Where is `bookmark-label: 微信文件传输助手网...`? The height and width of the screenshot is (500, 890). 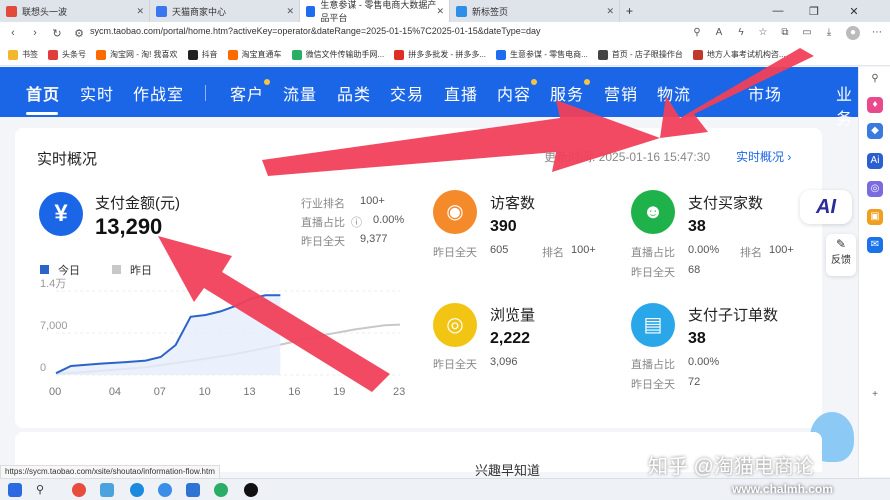 bookmark-label: 微信文件传输助手网... is located at coordinates (345, 54).